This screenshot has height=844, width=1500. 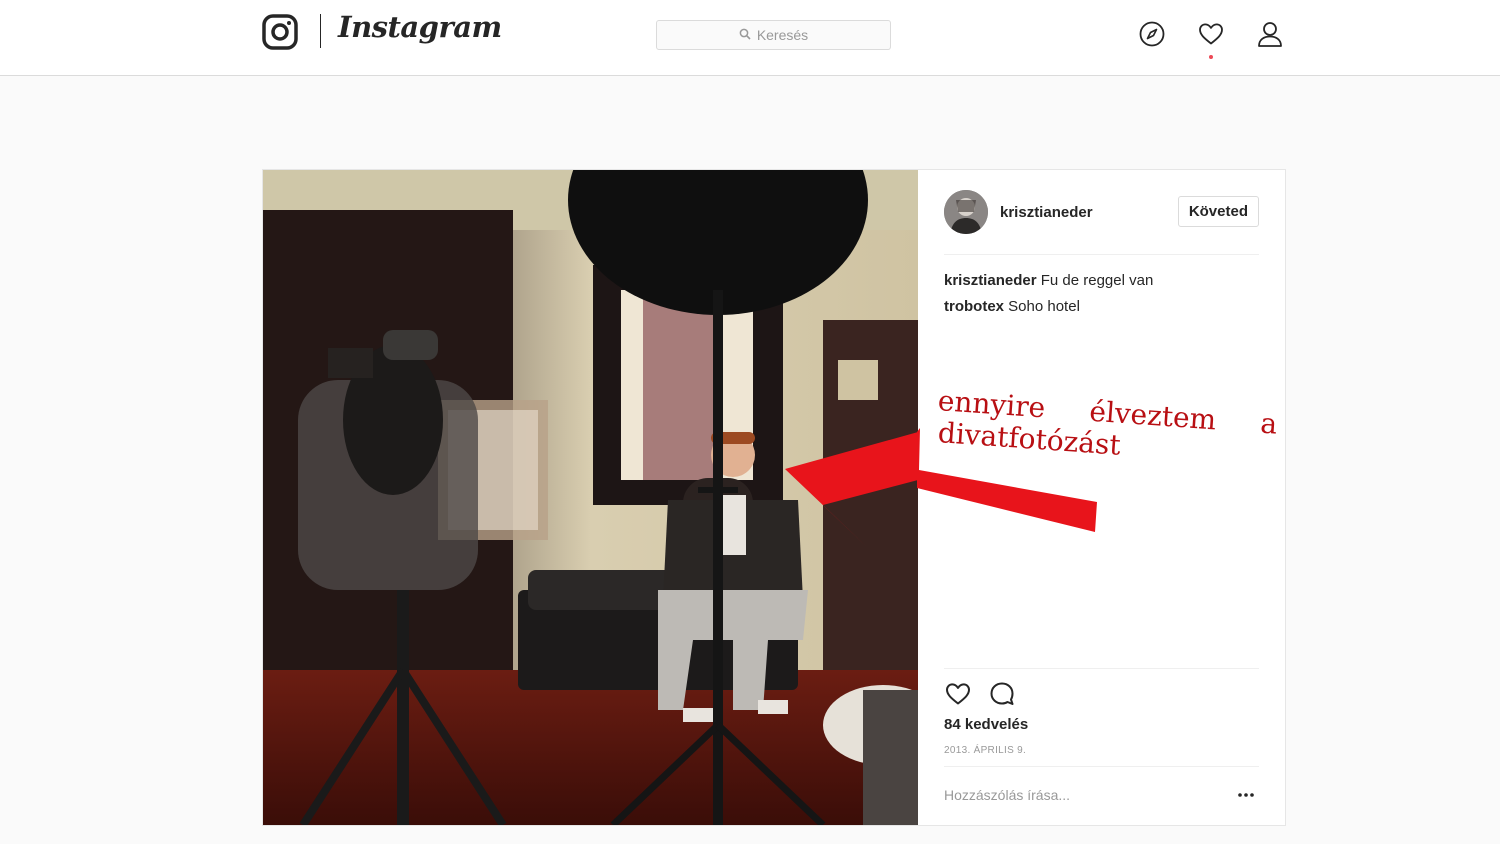 I want to click on profile-icon, so click(x=1270, y=34).